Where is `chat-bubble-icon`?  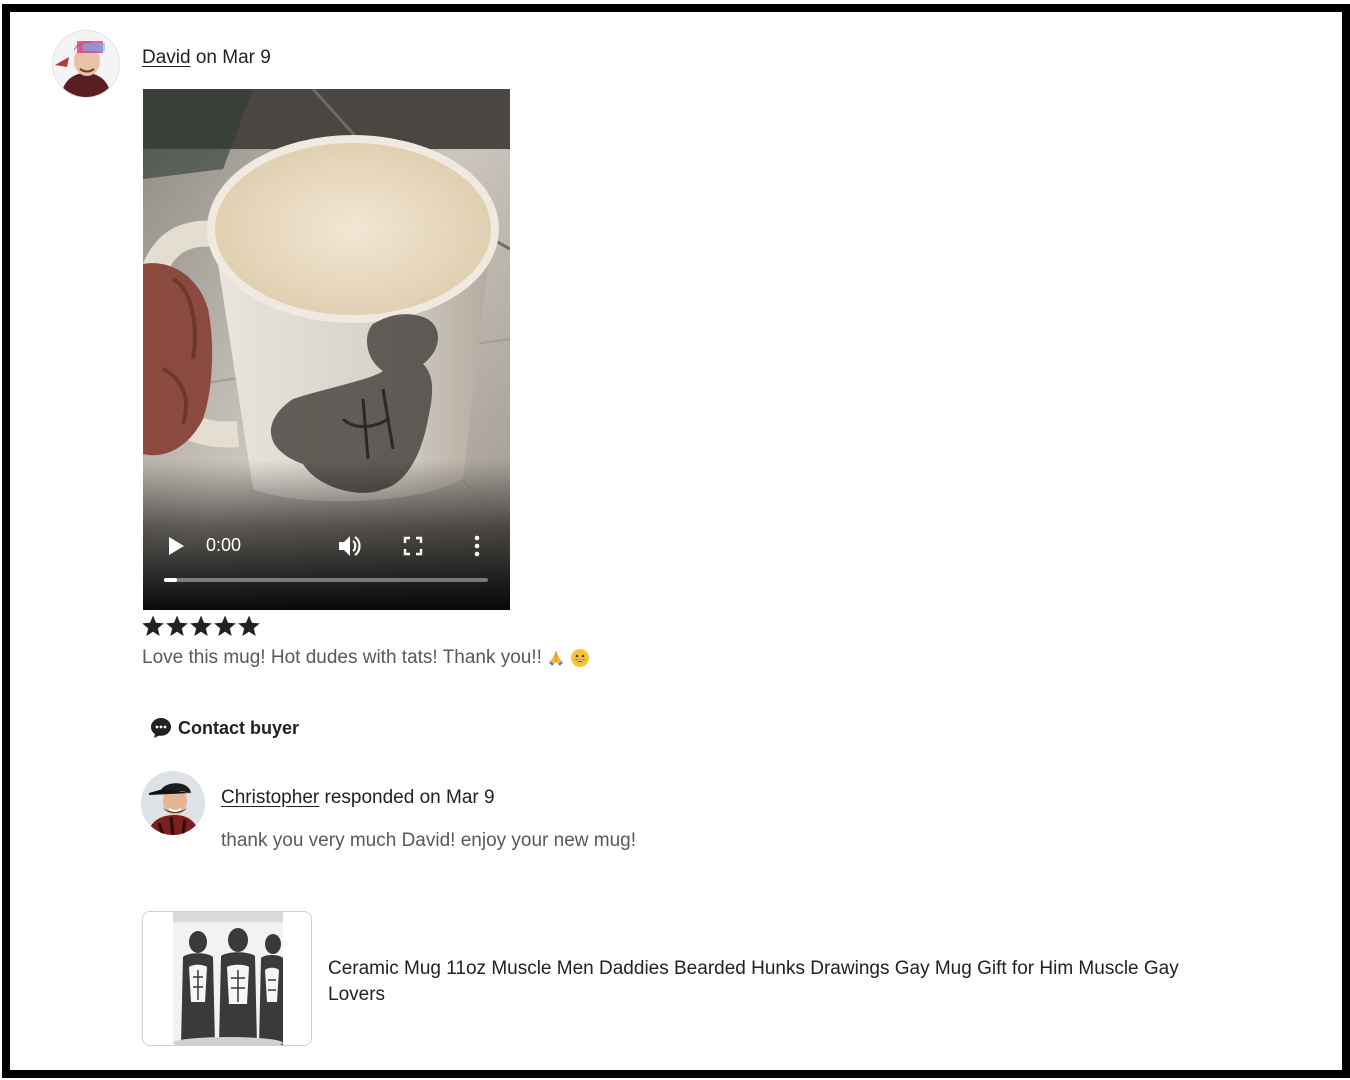 chat-bubble-icon is located at coordinates (161, 728).